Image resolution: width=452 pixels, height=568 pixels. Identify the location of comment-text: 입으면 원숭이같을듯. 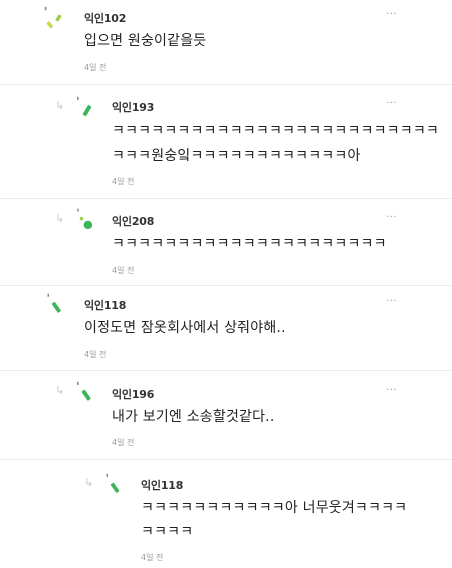
(145, 41).